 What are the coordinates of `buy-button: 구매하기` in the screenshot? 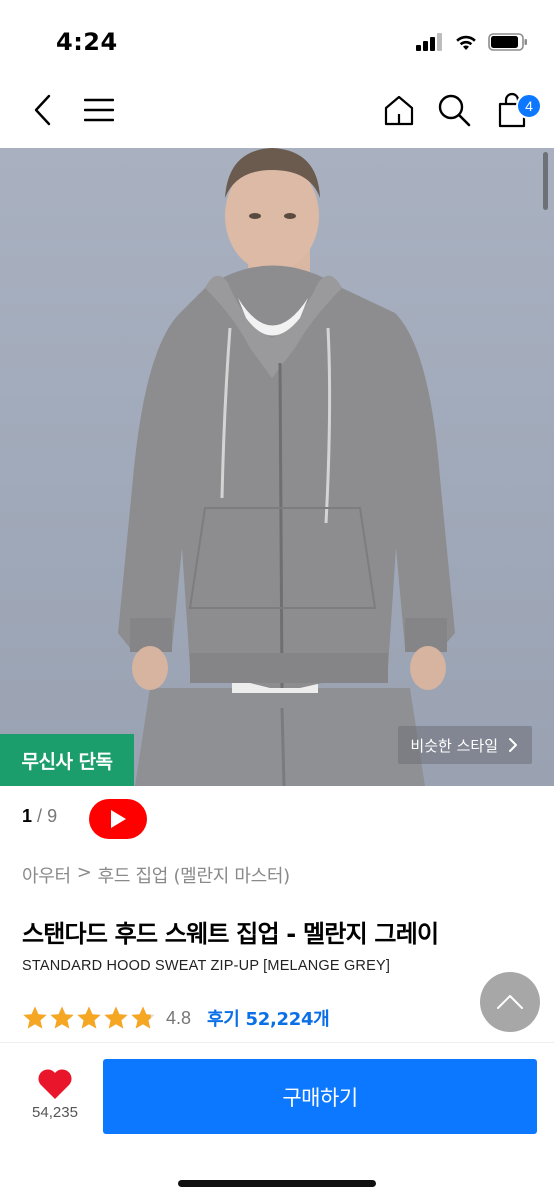 It's located at (320, 1096).